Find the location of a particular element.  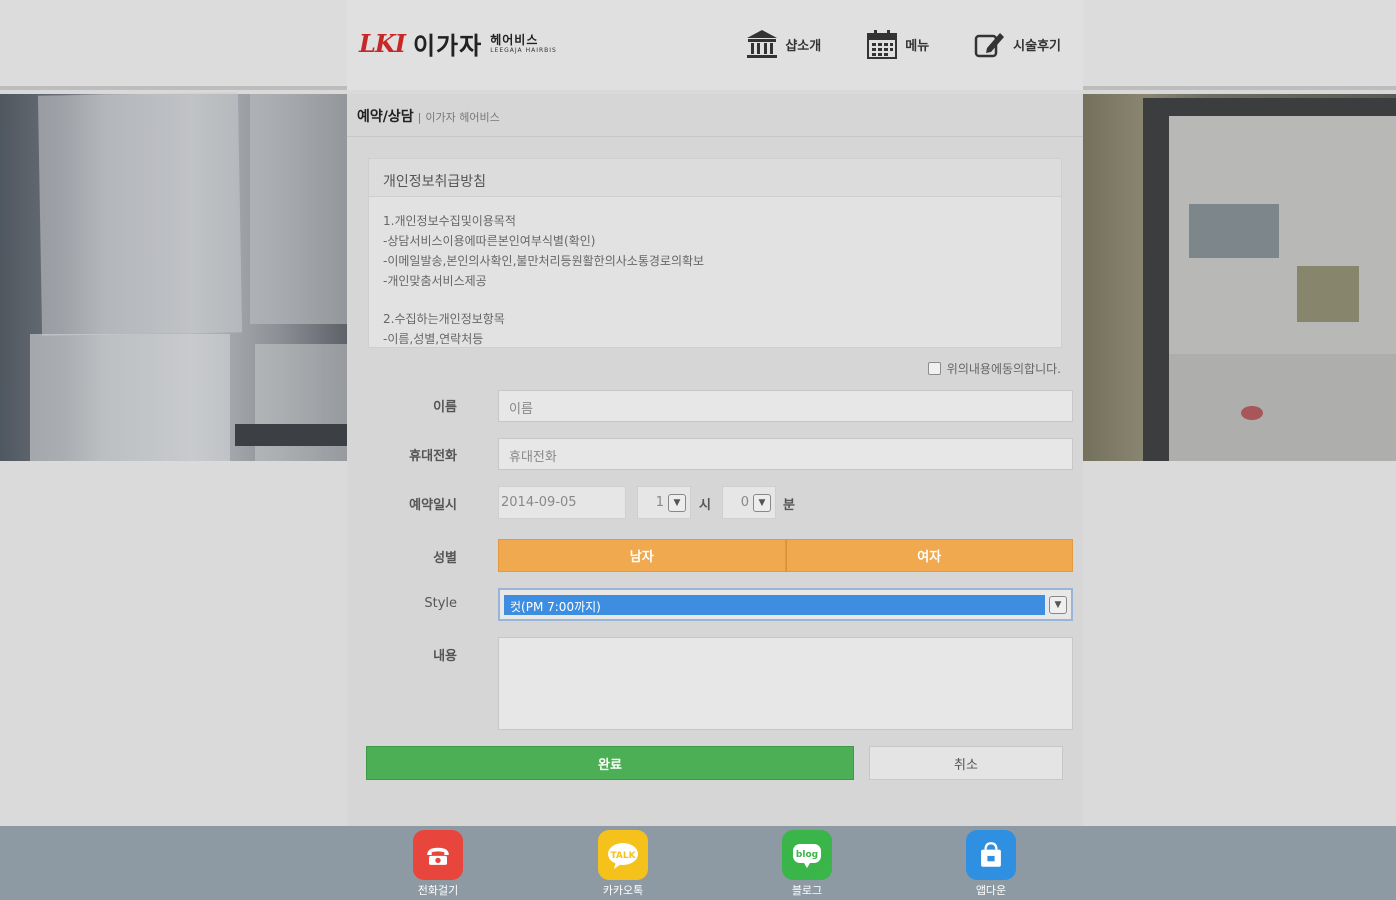

footer-blog: blog 블로그 is located at coordinates (807, 864).